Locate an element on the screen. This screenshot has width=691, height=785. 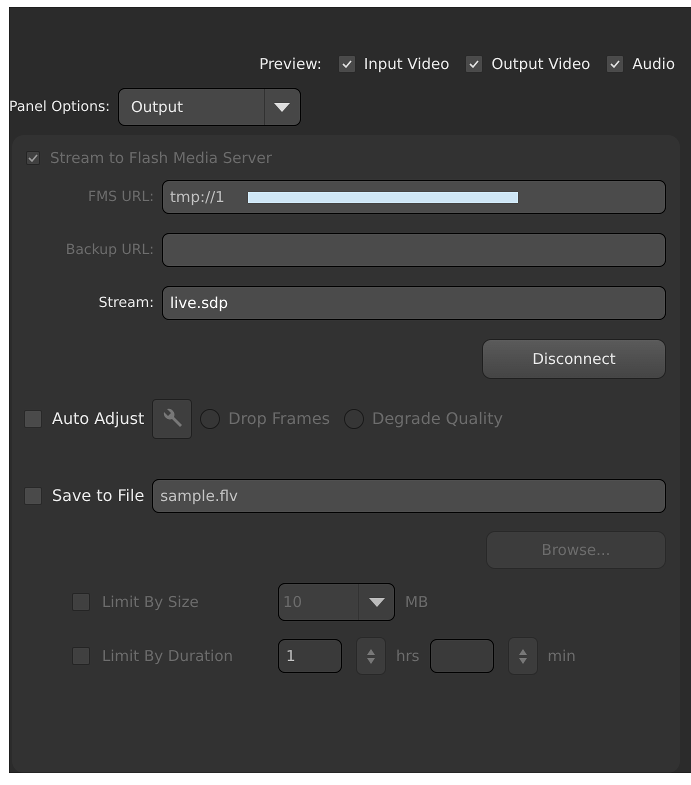
unit-label: hrs is located at coordinates (408, 656).